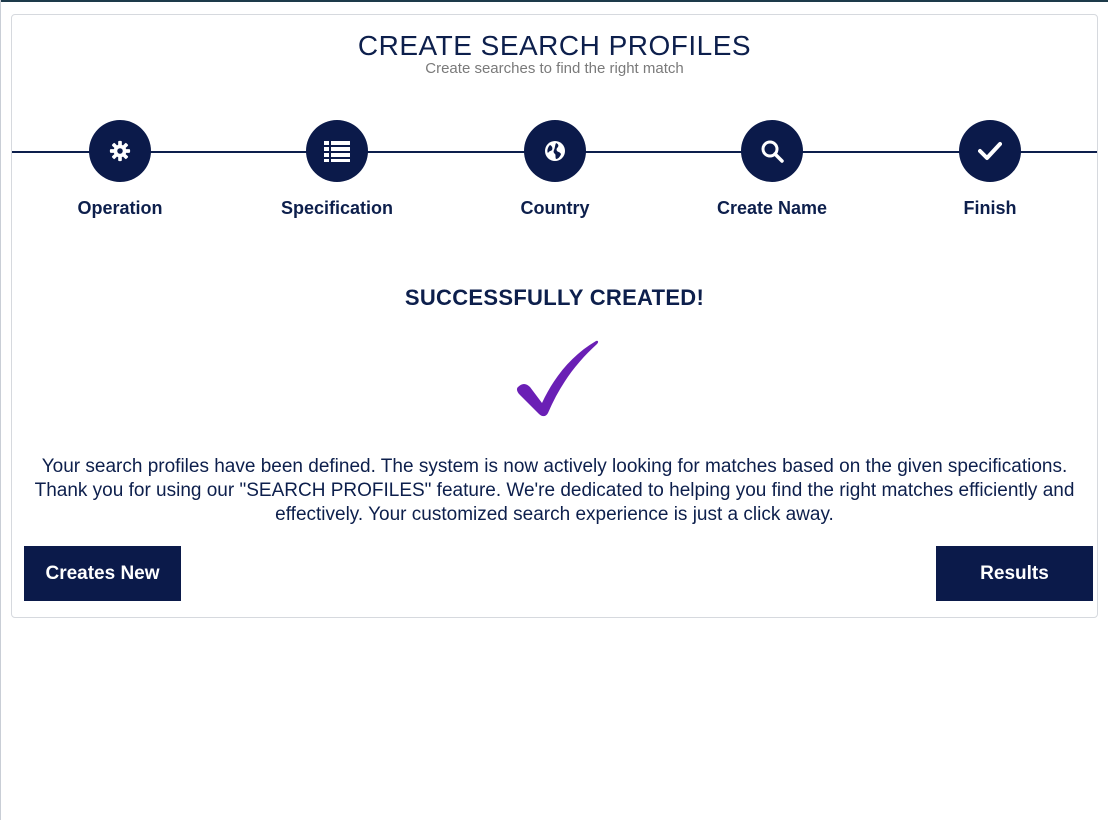  I want to click on search-icon, so click(772, 151).